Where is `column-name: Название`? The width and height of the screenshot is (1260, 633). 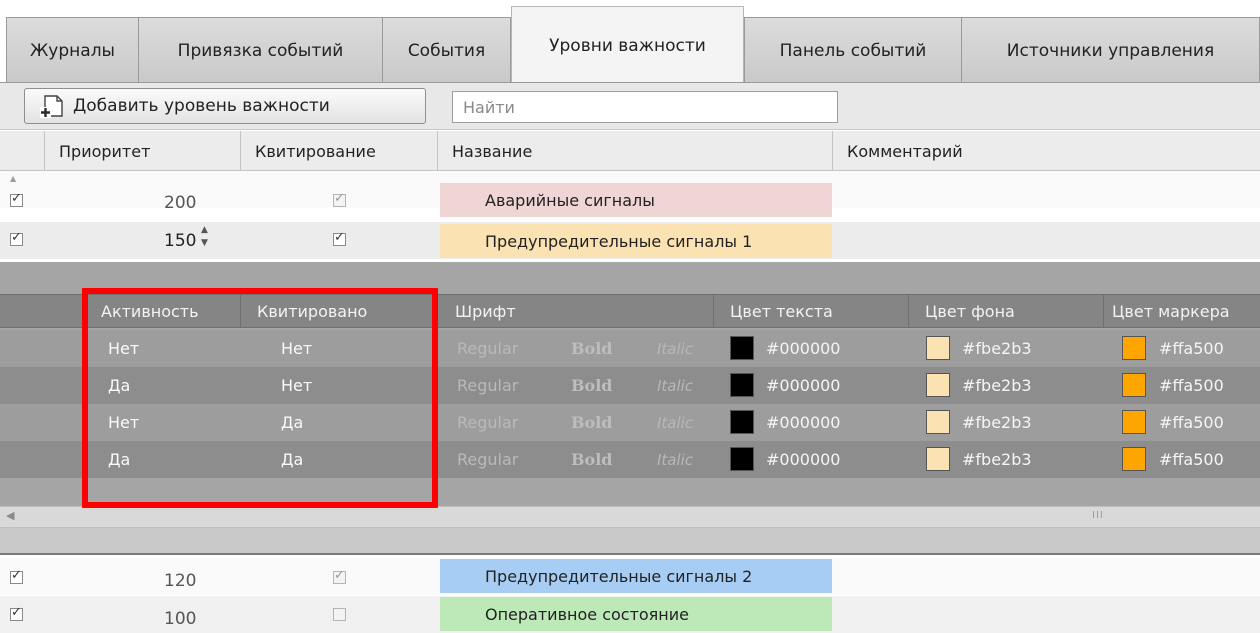 column-name: Название is located at coordinates (635, 151).